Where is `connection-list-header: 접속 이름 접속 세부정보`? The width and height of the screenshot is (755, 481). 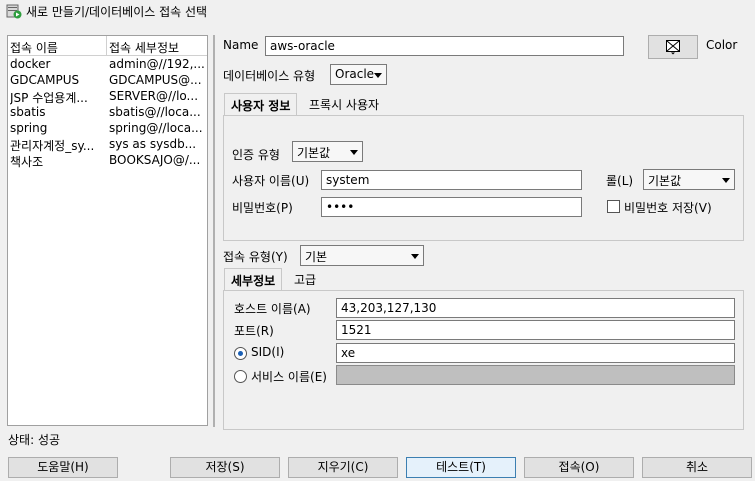 connection-list-header: 접속 이름 접속 세부정보 is located at coordinates (107, 46).